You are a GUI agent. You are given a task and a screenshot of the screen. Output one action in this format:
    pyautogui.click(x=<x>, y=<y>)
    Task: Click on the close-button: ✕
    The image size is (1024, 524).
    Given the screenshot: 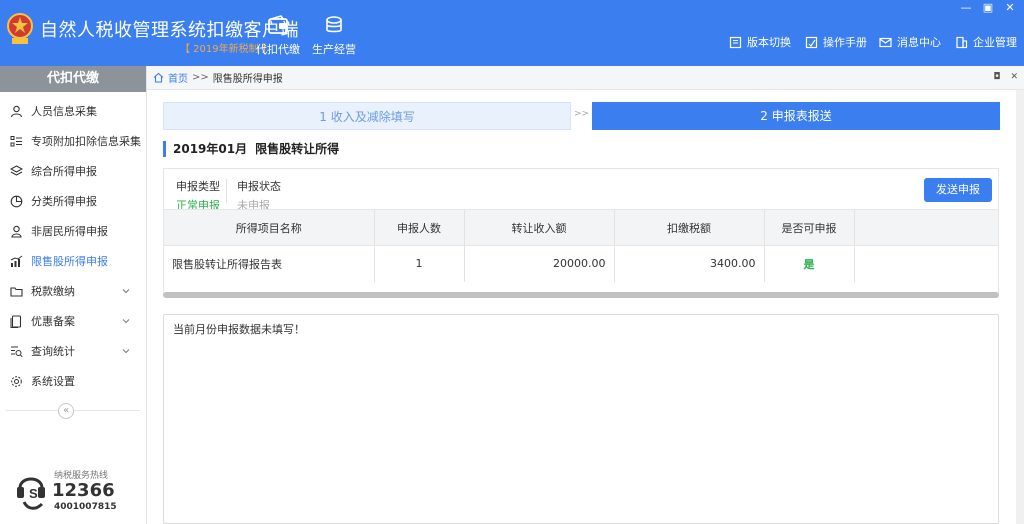 What is the action you would take?
    pyautogui.click(x=1010, y=8)
    